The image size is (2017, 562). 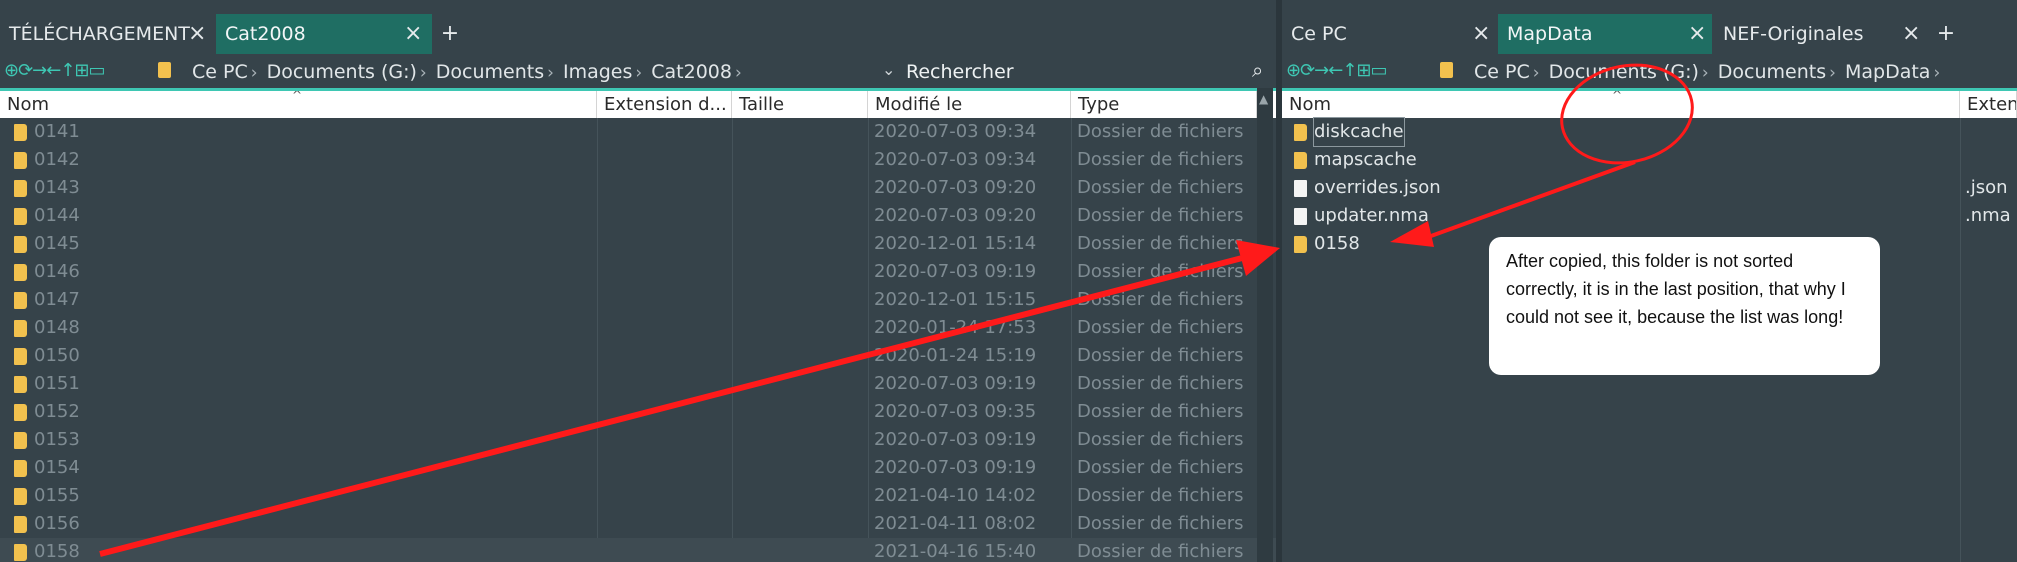 What do you see at coordinates (638, 496) in the screenshot?
I see `table-row: 0155 2021-04-10 14:02 Dossier de fichiers` at bounding box center [638, 496].